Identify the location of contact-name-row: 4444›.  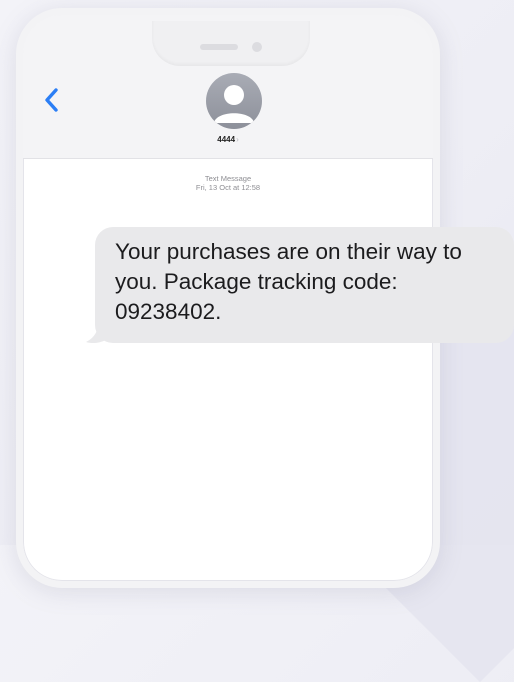
(228, 139).